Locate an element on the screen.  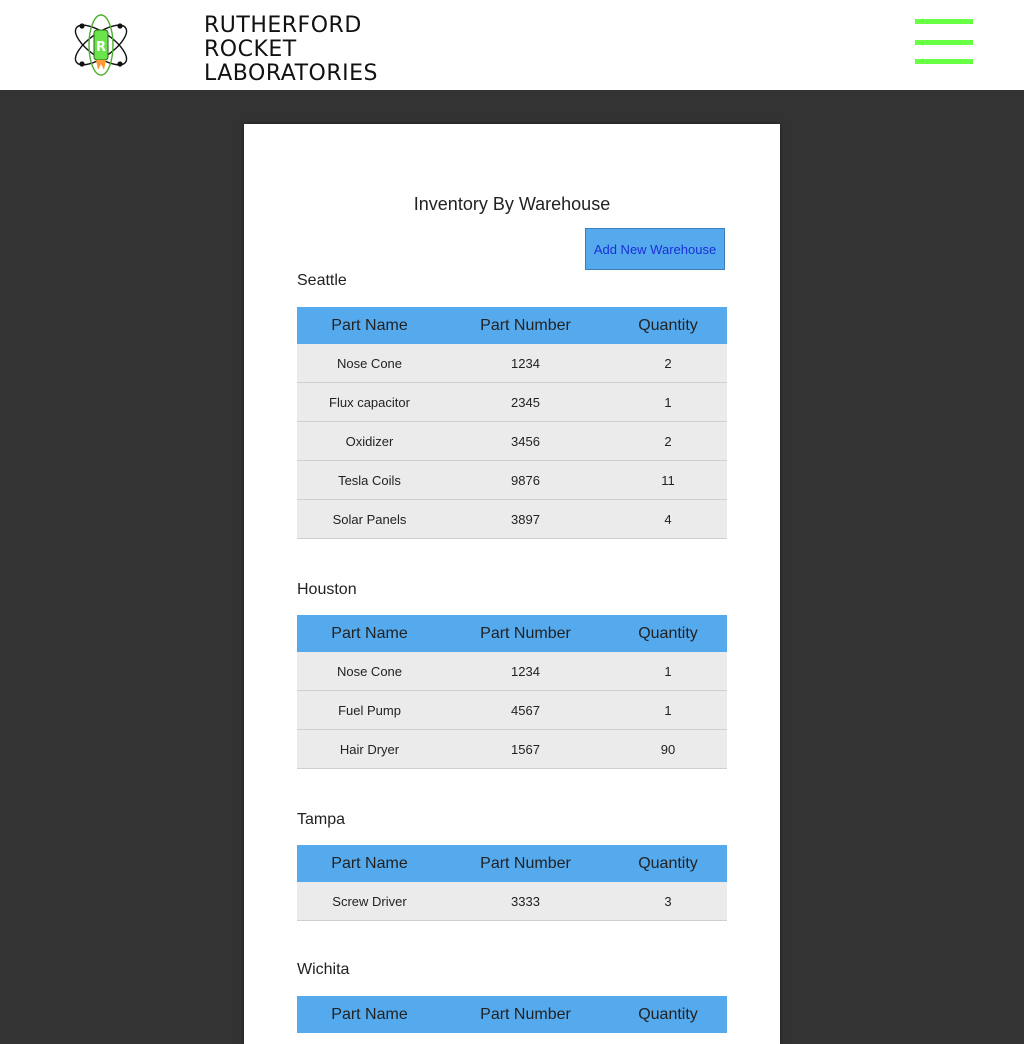
warehouse-name: Seattle is located at coordinates (322, 280).